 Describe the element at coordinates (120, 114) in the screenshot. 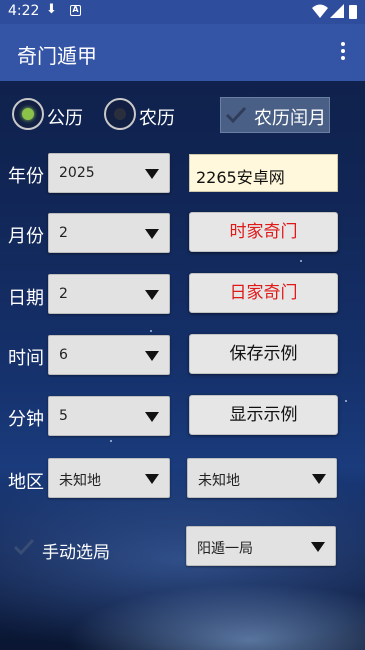

I see `lunar-calendar-radio` at that location.